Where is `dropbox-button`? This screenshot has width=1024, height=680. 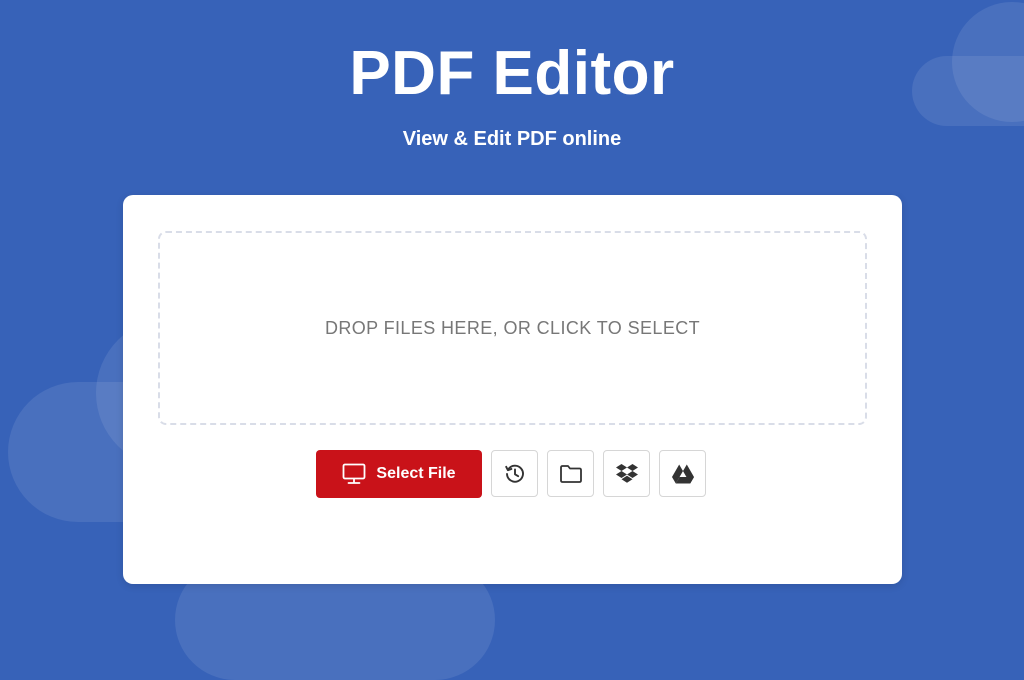
dropbox-button is located at coordinates (626, 473).